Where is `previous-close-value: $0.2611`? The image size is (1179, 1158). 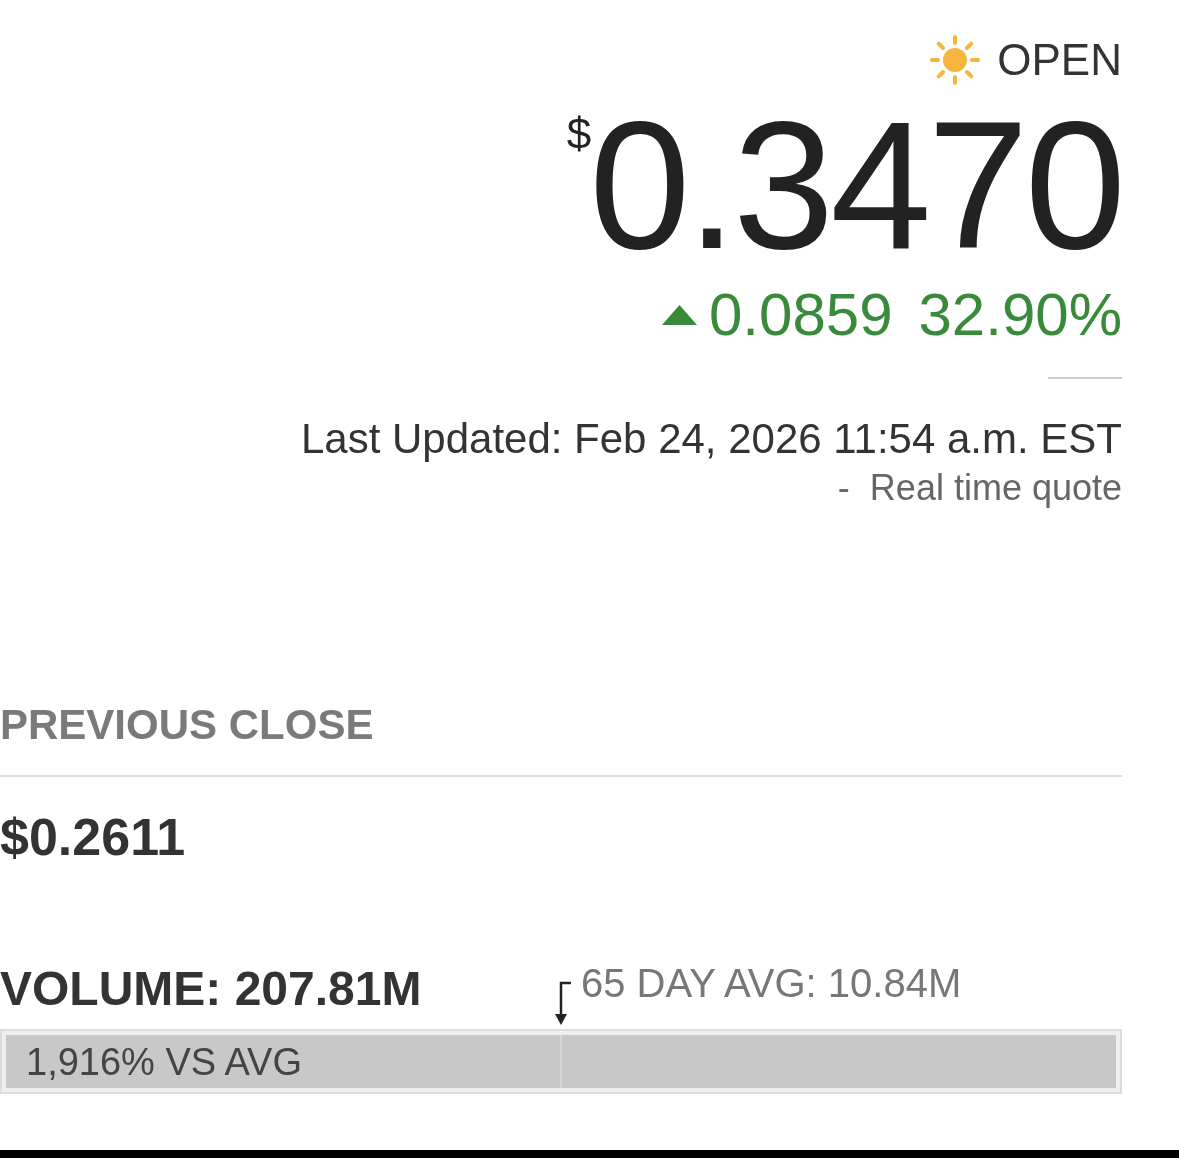 previous-close-value: $0.2611 is located at coordinates (93, 837).